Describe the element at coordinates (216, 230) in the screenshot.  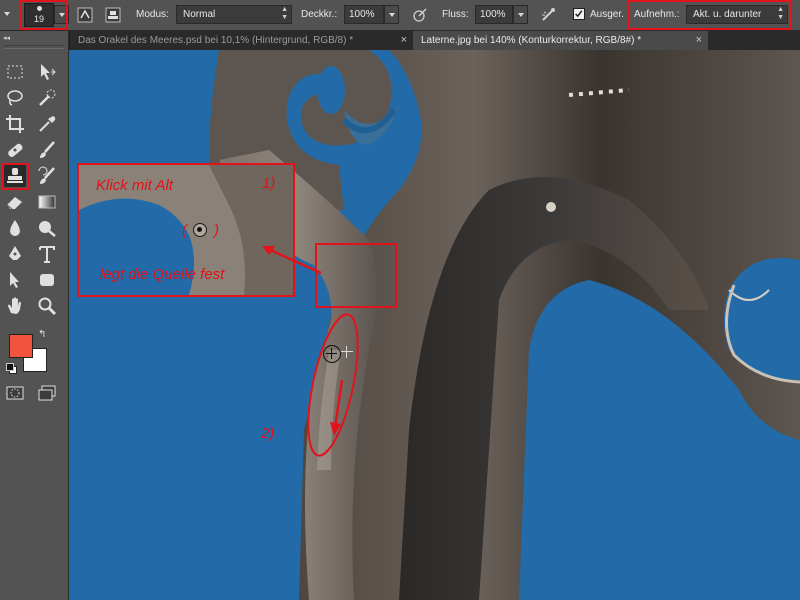
I see `paren-close: )` at that location.